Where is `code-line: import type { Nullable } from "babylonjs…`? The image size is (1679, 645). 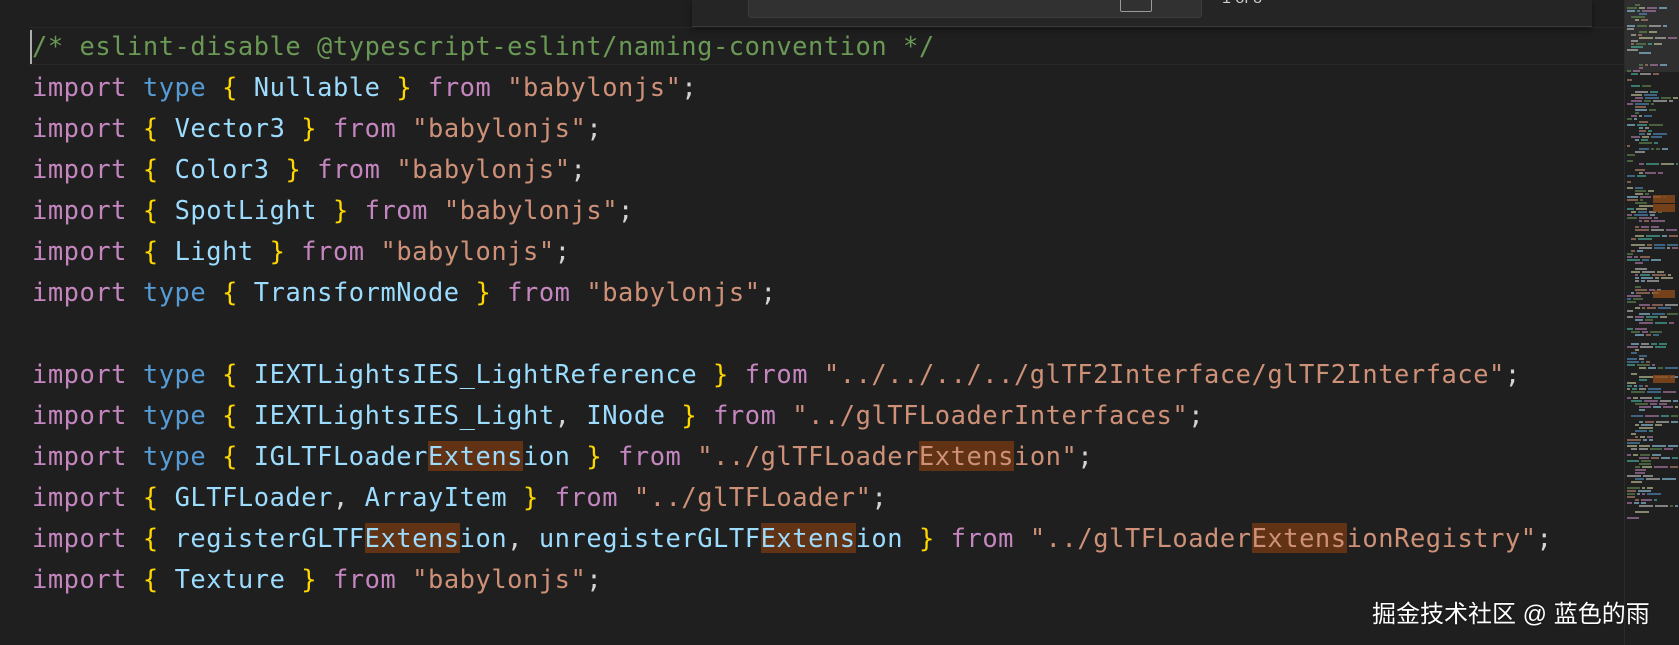
code-line: import type { Nullable } from "babylonjs… is located at coordinates (792, 87).